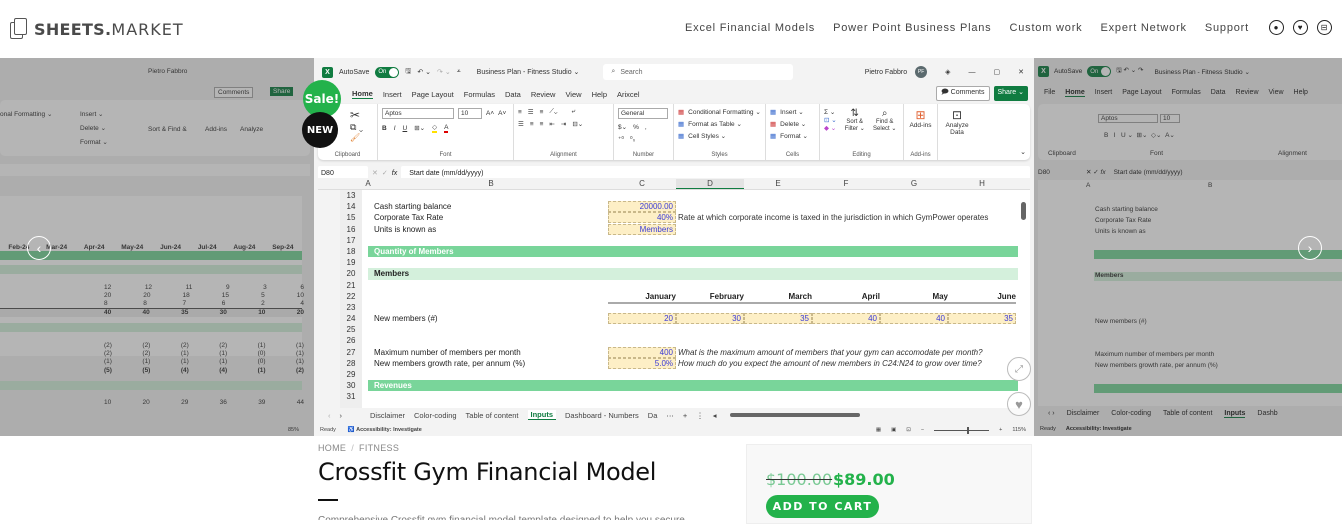  I want to click on align-right-icon: ≡, so click(542, 124).